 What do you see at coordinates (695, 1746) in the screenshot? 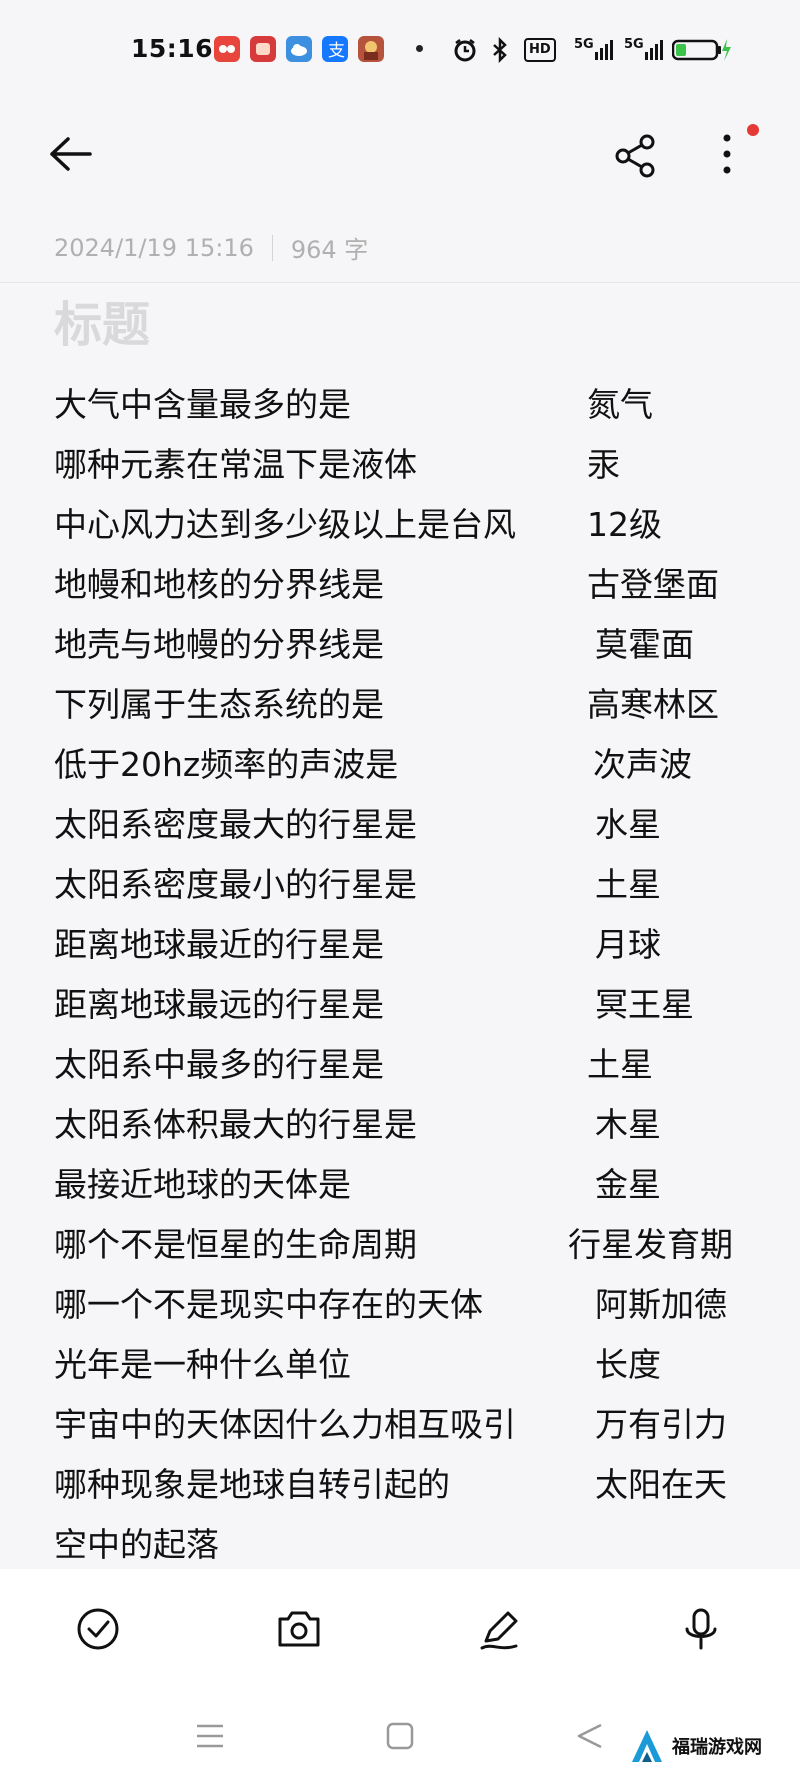
I see `site-watermark: 福瑞游戏网` at bounding box center [695, 1746].